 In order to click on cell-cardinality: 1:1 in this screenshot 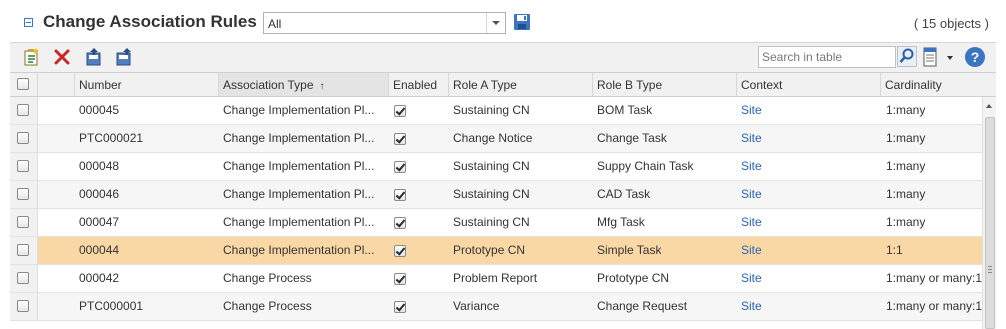, I will do `click(894, 250)`.